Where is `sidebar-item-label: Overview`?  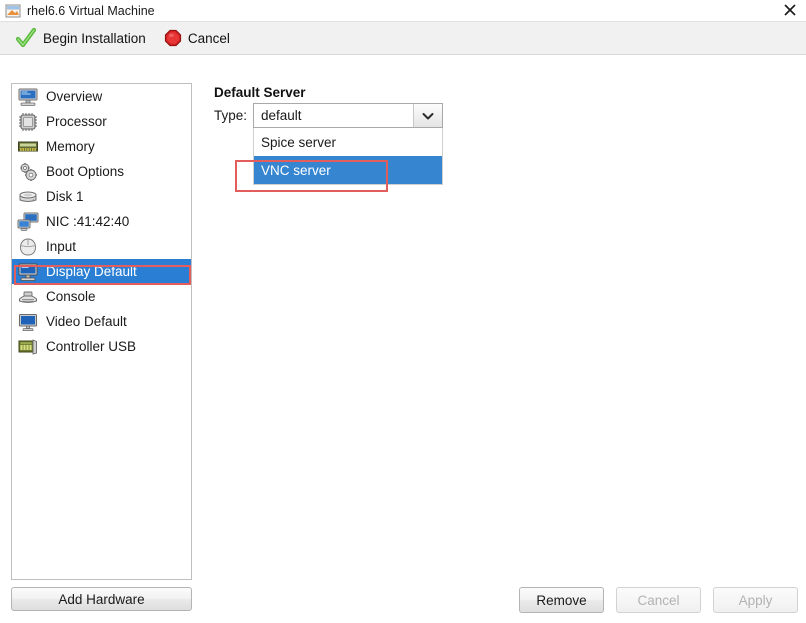 sidebar-item-label: Overview is located at coordinates (74, 96).